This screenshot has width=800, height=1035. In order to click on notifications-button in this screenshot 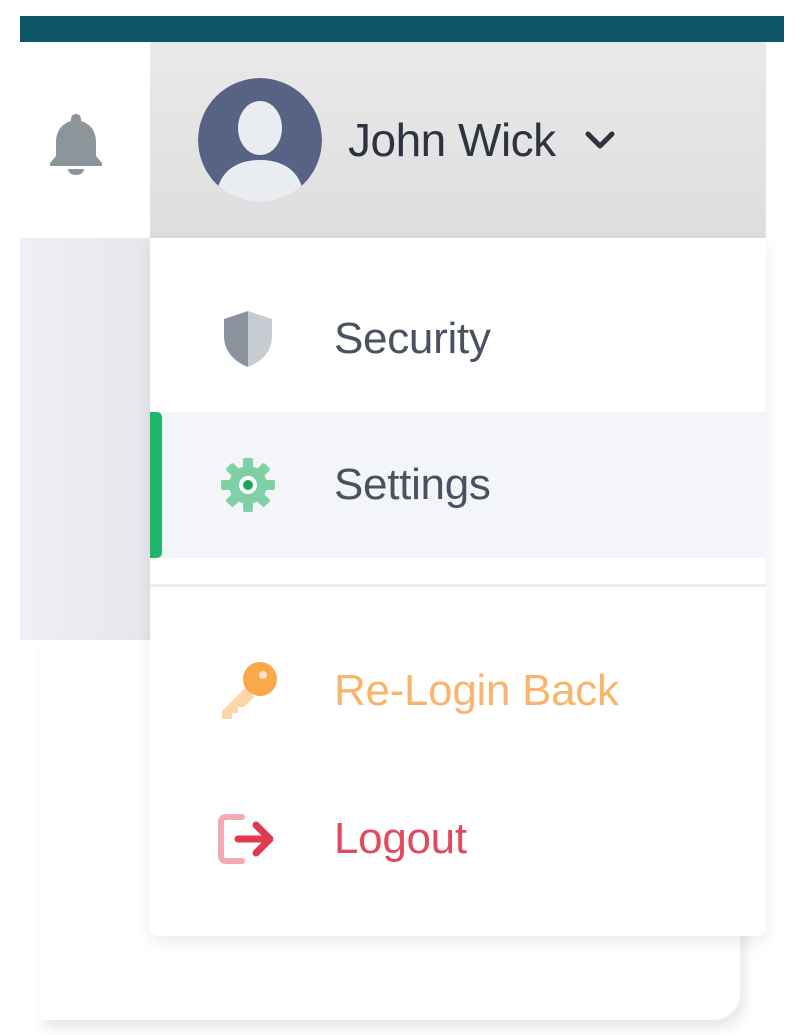, I will do `click(76, 143)`.